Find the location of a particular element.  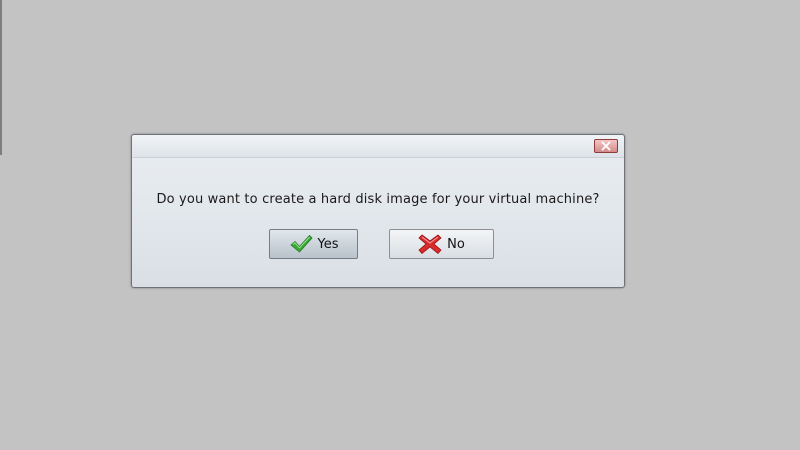

no-button-label: No is located at coordinates (456, 244).